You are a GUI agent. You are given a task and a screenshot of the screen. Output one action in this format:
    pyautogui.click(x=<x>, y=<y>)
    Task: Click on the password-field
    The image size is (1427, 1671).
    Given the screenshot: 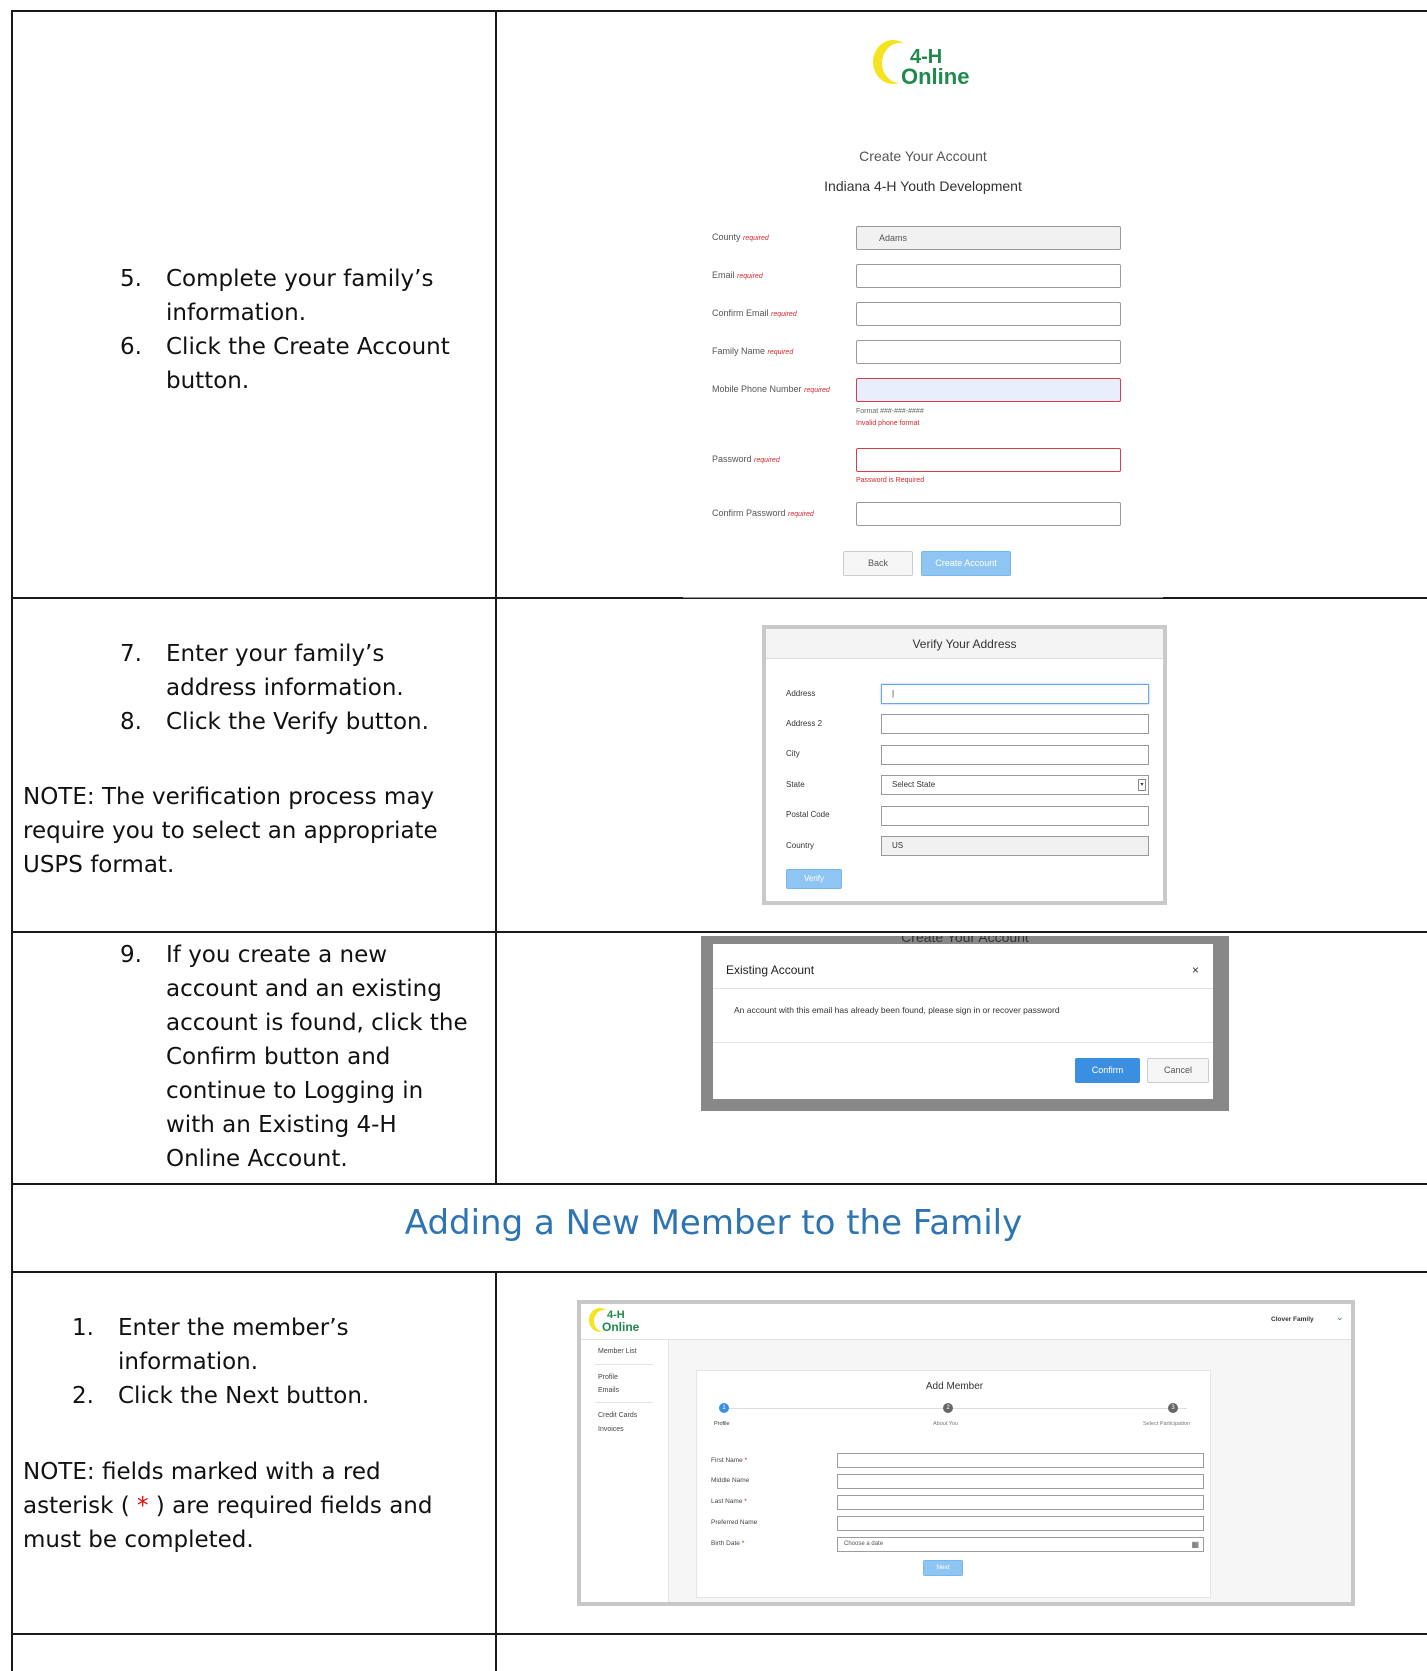 What is the action you would take?
    pyautogui.click(x=988, y=460)
    